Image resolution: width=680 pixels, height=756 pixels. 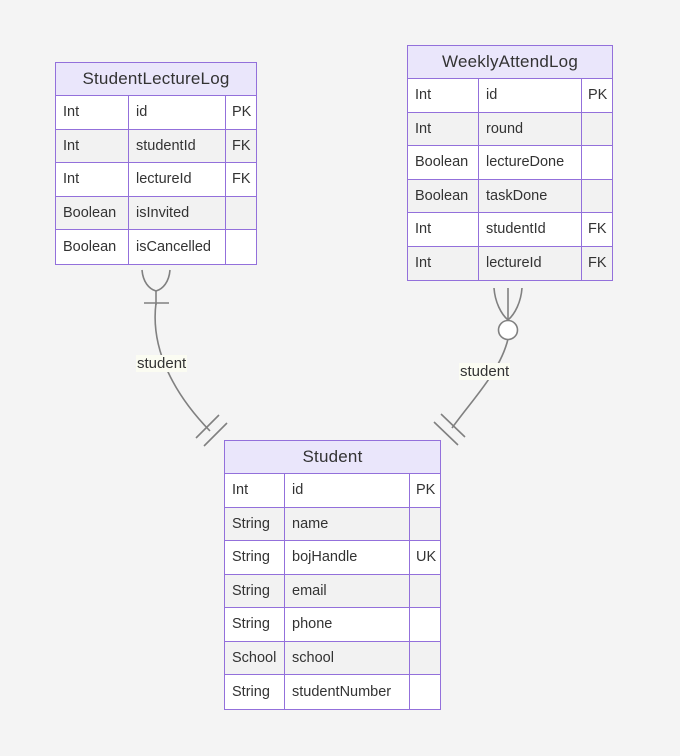 What do you see at coordinates (211, 430) in the screenshot?
I see `exactly-one-marker-icon` at bounding box center [211, 430].